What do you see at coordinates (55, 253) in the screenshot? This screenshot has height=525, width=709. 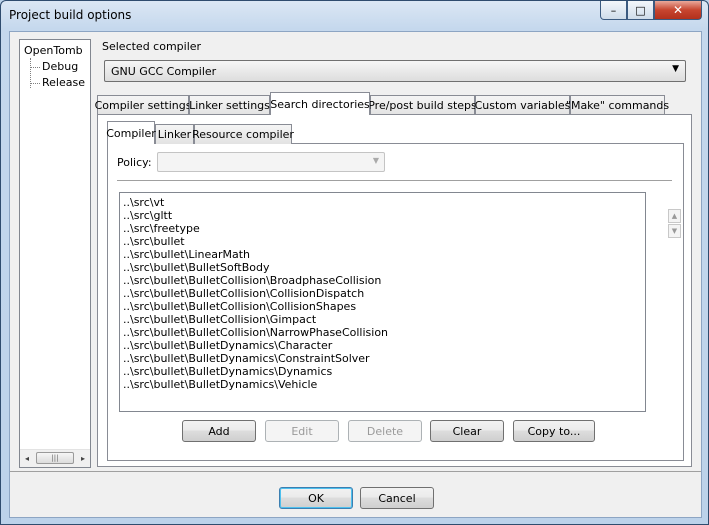 I see `build-target-tree: OpenTomb Debug Release ◂ ||| ▸` at bounding box center [55, 253].